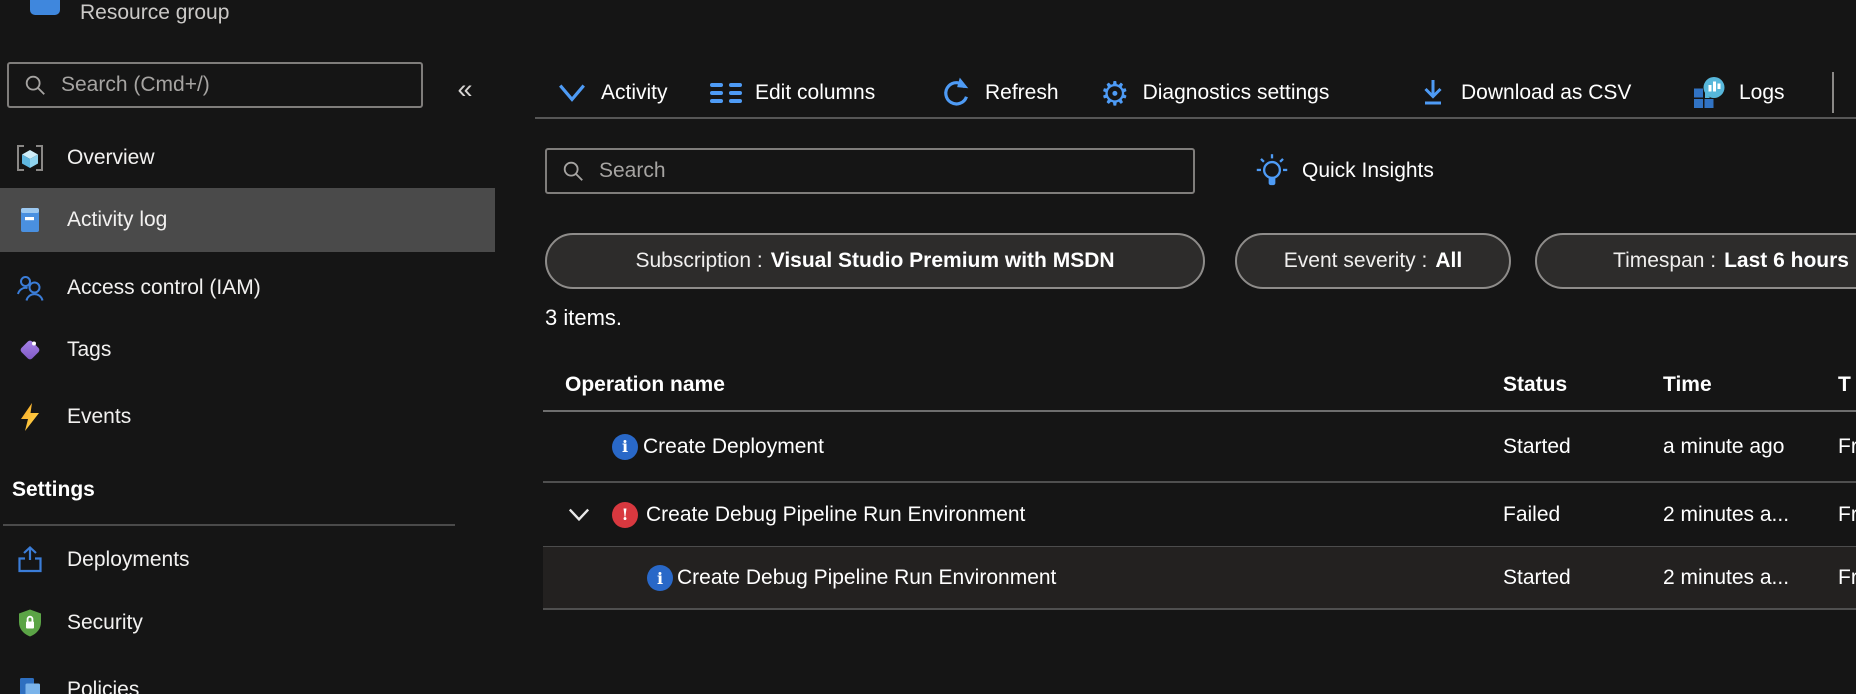 This screenshot has height=694, width=1856. What do you see at coordinates (247, 220) in the screenshot?
I see `sidebar-item-activity-log: Activity log` at bounding box center [247, 220].